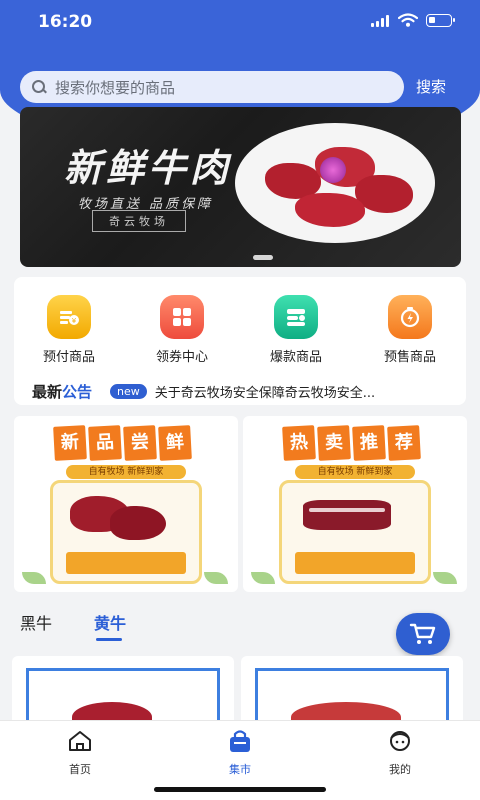  Describe the element at coordinates (408, 20) in the screenshot. I see `wifi-icon` at that location.